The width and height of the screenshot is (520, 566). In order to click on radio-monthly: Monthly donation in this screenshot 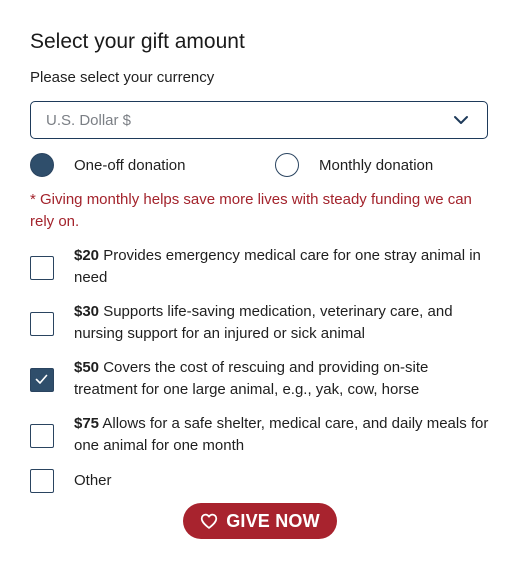, I will do `click(354, 165)`.